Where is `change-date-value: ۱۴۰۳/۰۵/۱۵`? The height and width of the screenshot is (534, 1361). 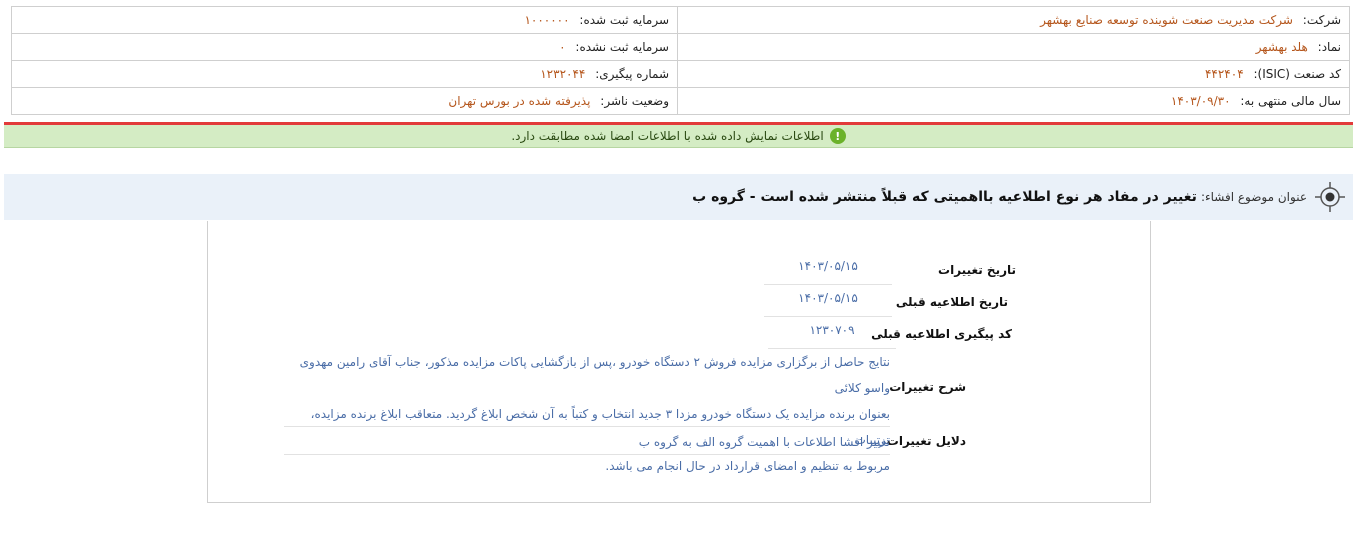 change-date-value: ۱۴۰۳/۰۵/۱۵ is located at coordinates (828, 272).